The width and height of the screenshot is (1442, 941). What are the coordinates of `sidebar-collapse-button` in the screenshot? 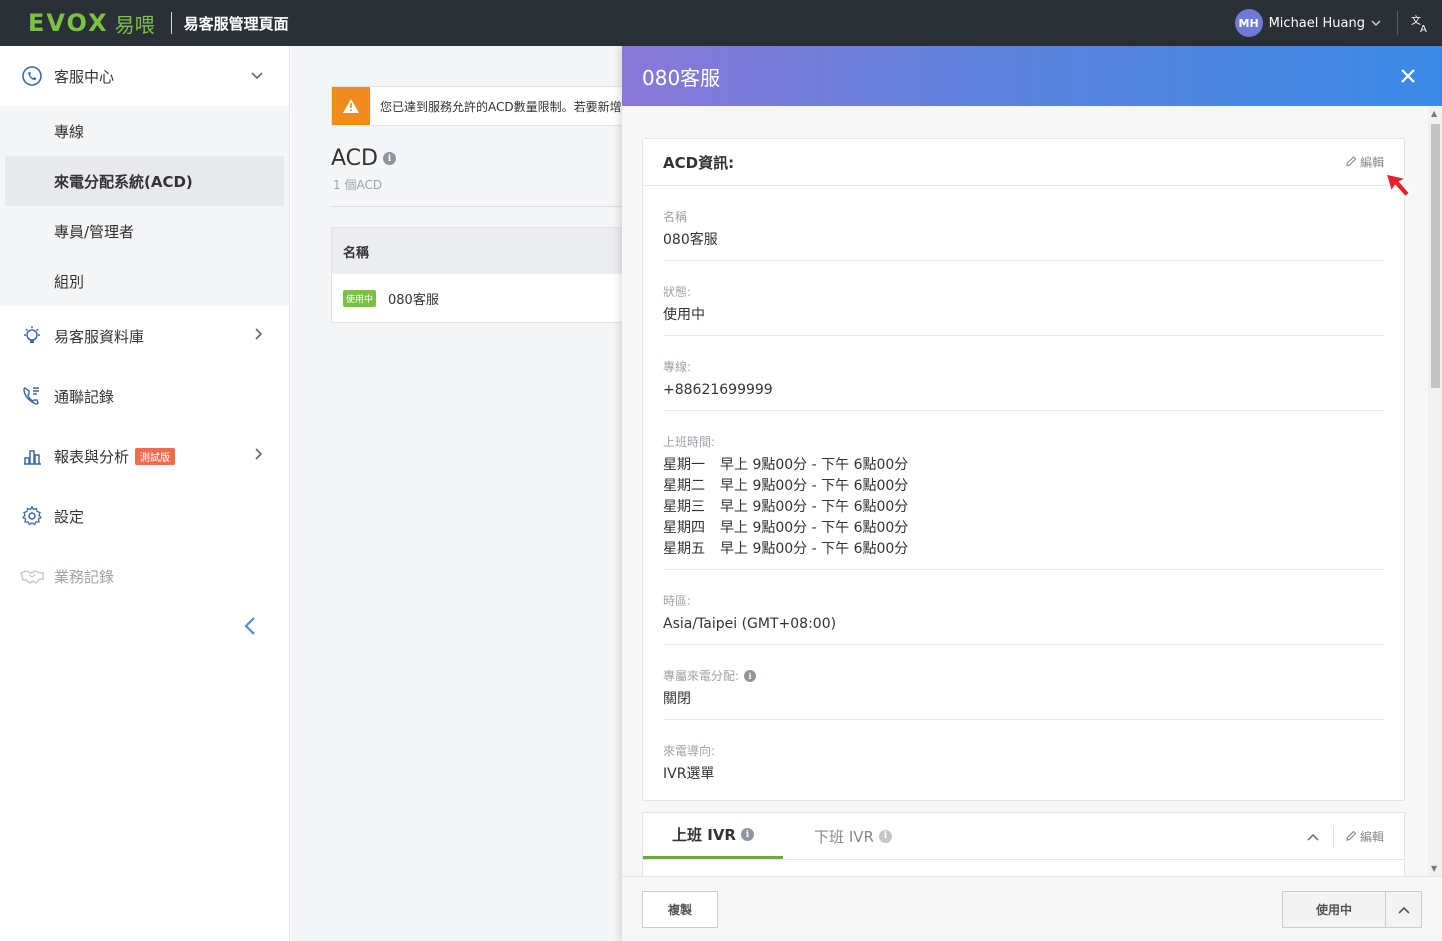 It's located at (250, 626).